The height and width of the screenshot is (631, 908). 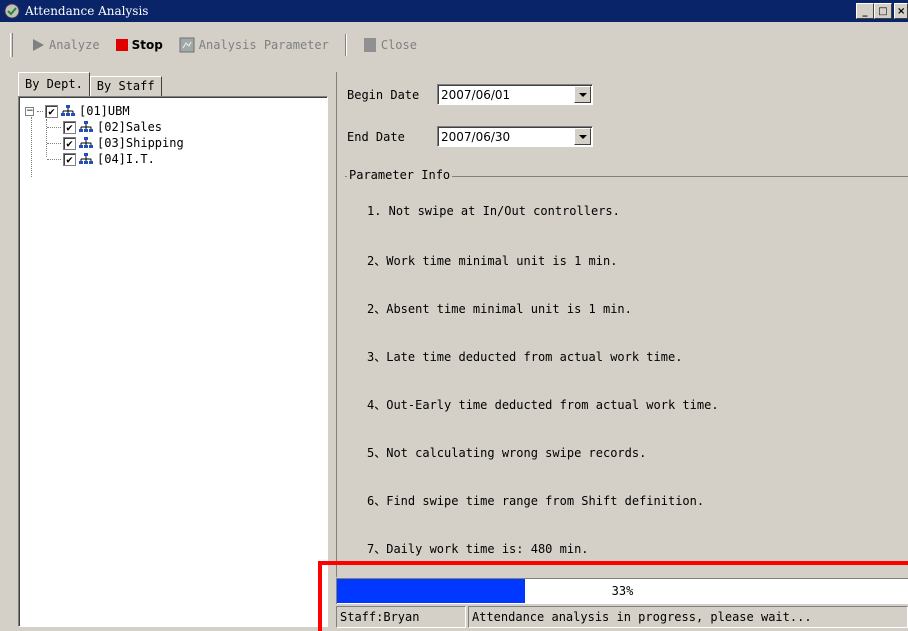 I want to click on tab-strip: By Dept. By Staff, so click(x=90, y=84).